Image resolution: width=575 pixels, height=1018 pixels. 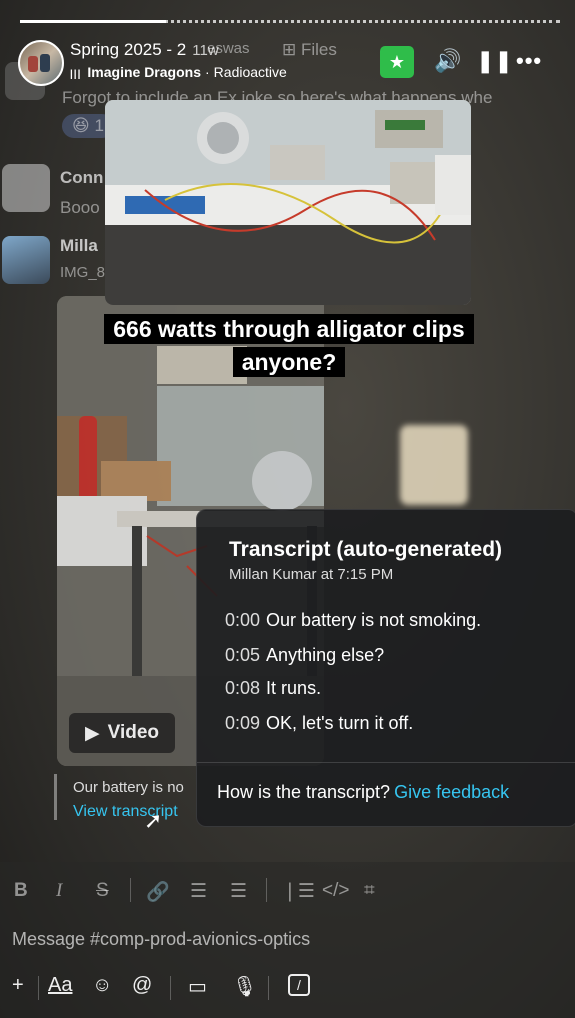 What do you see at coordinates (366, 549) in the screenshot?
I see `transcript-title: Transcript (auto-generated)` at bounding box center [366, 549].